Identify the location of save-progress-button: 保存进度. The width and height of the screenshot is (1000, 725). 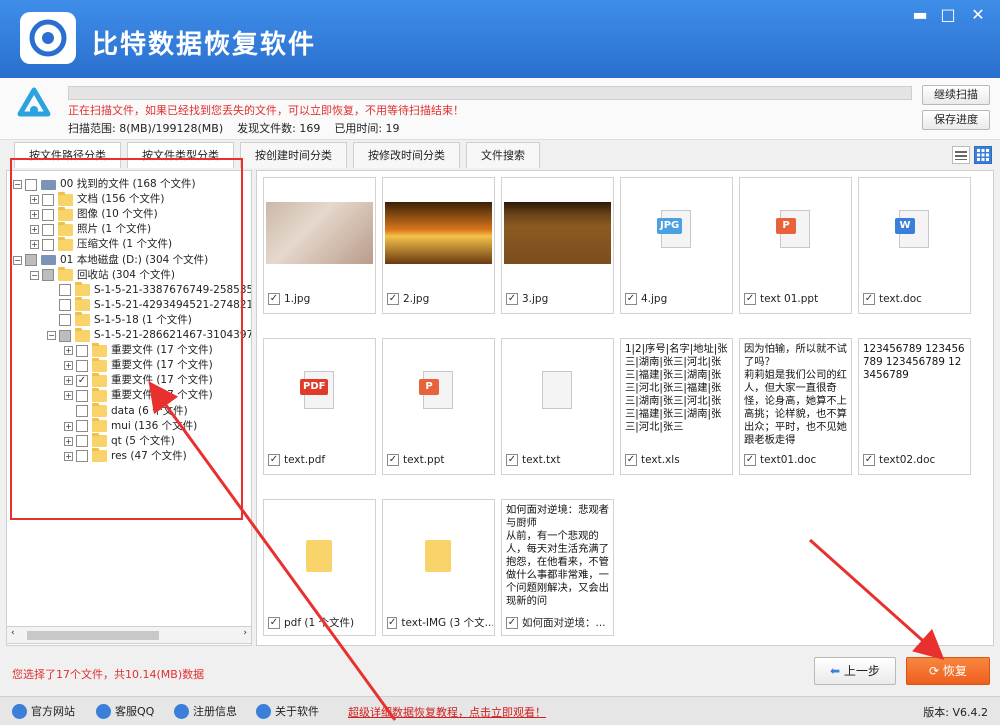
(956, 120).